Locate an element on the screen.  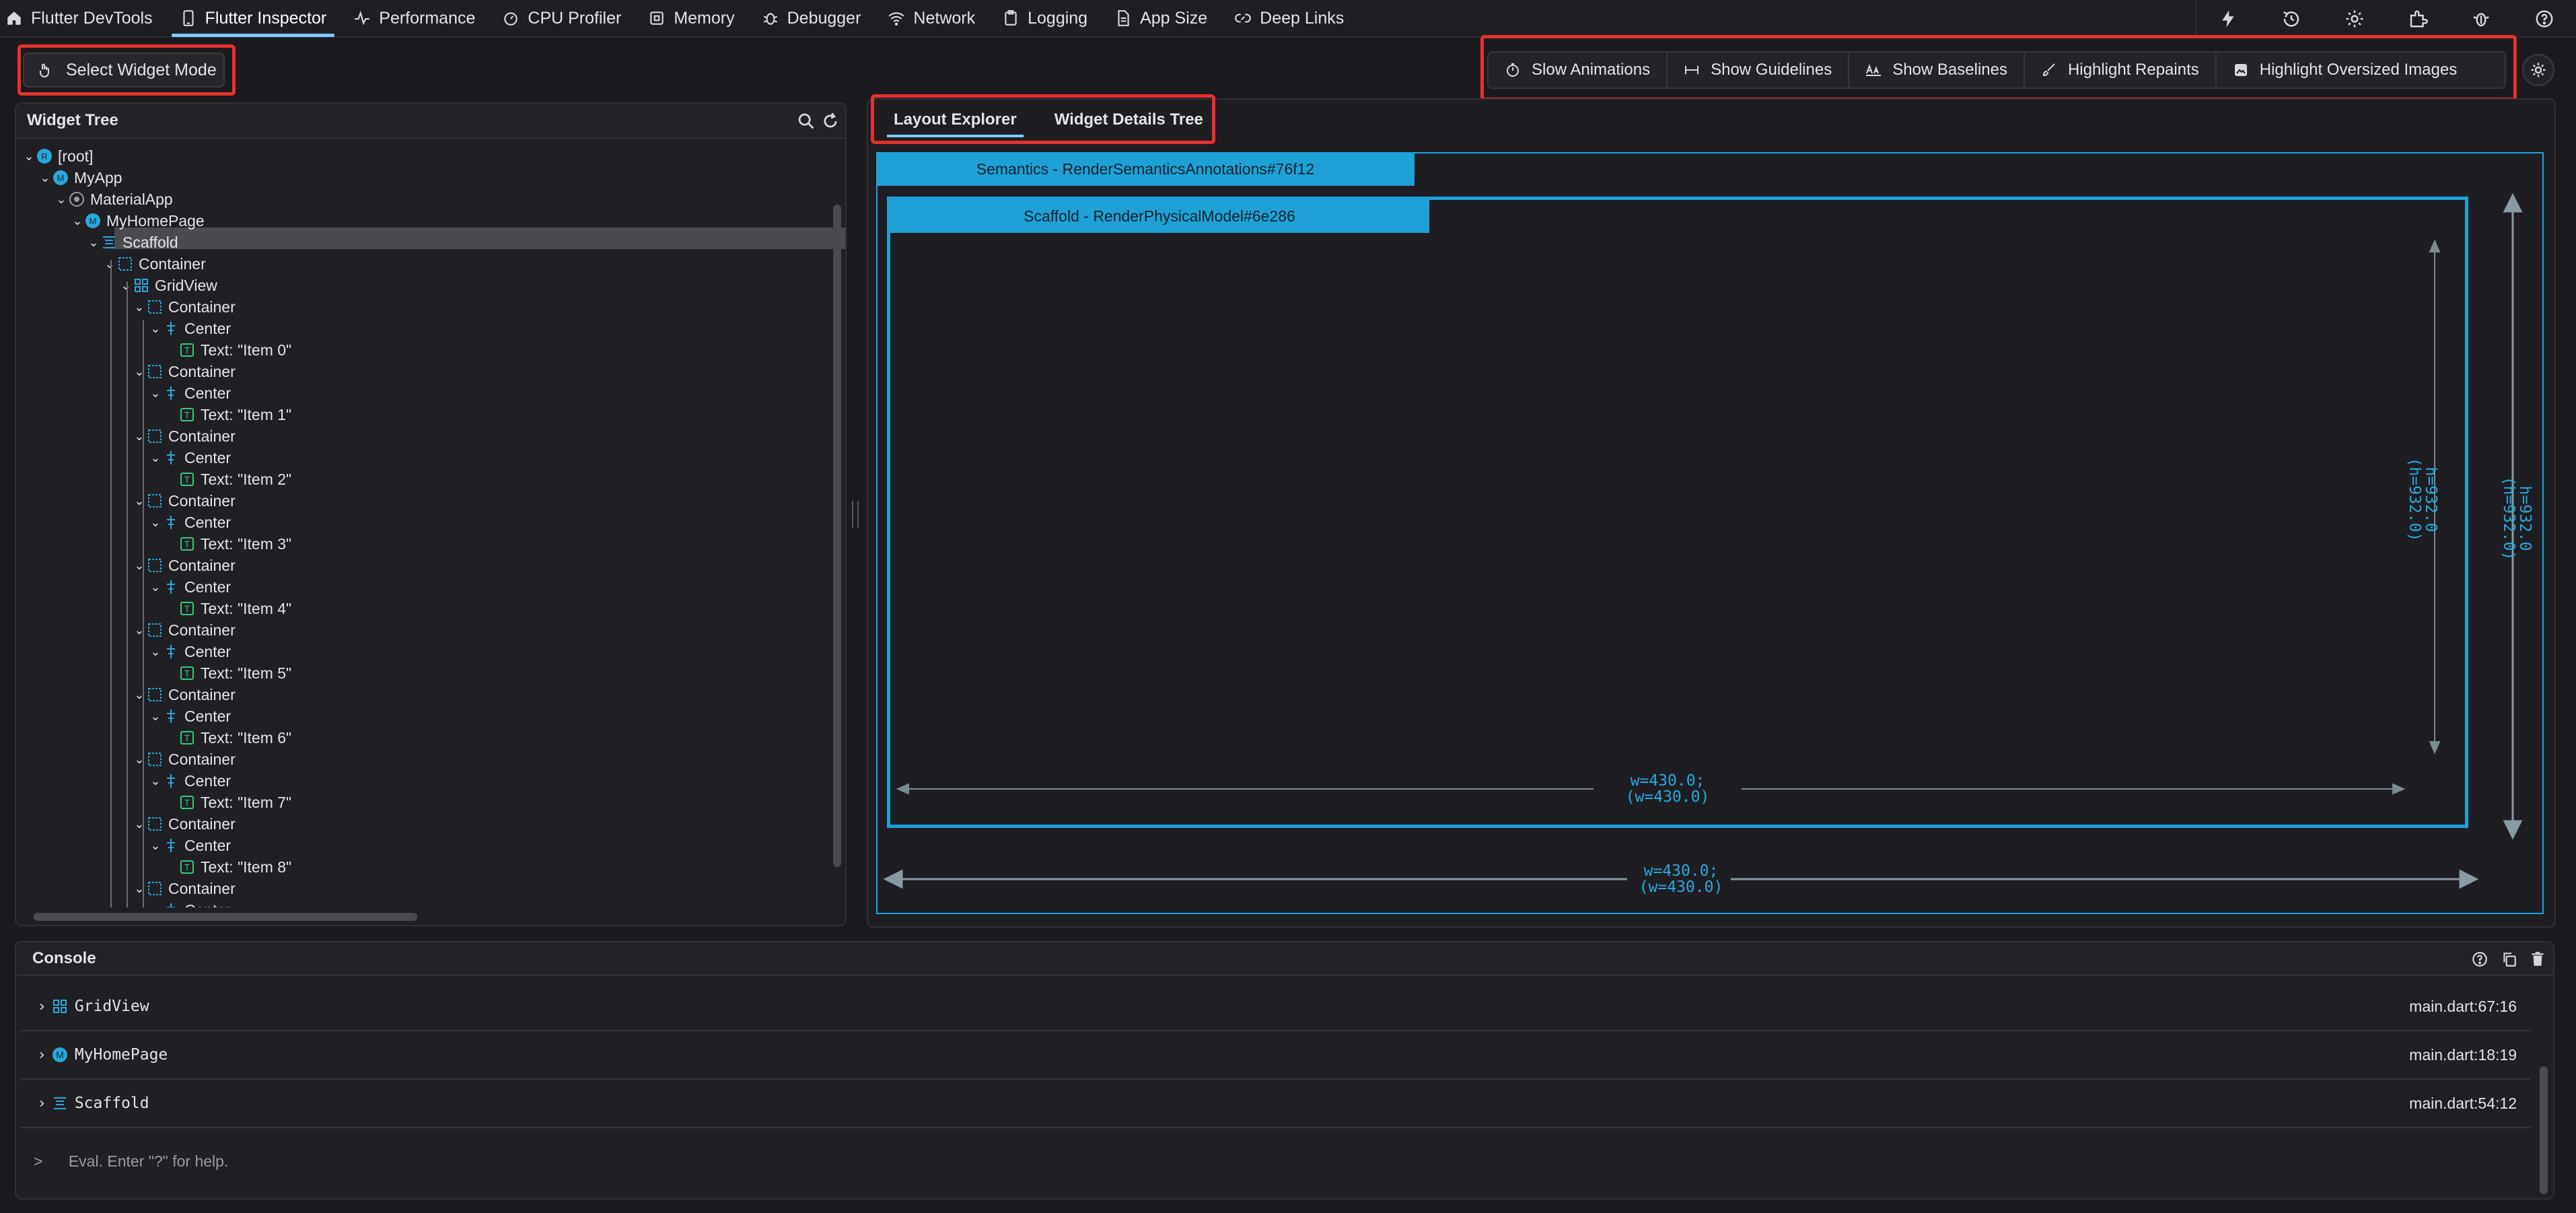
console-row-scaffold: › Scaffold main.dart:54:12 is located at coordinates (1275, 1104).